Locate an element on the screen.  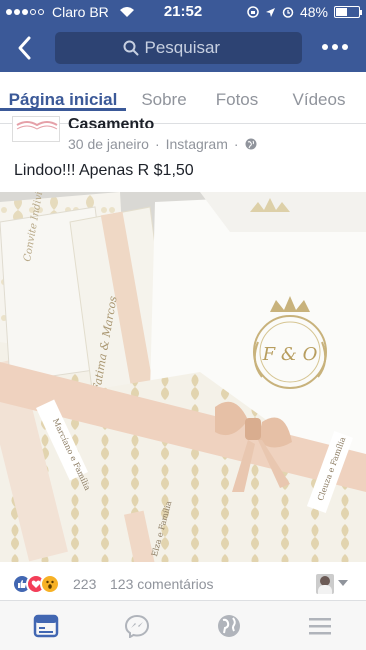
location-icon is located at coordinates (270, 12).